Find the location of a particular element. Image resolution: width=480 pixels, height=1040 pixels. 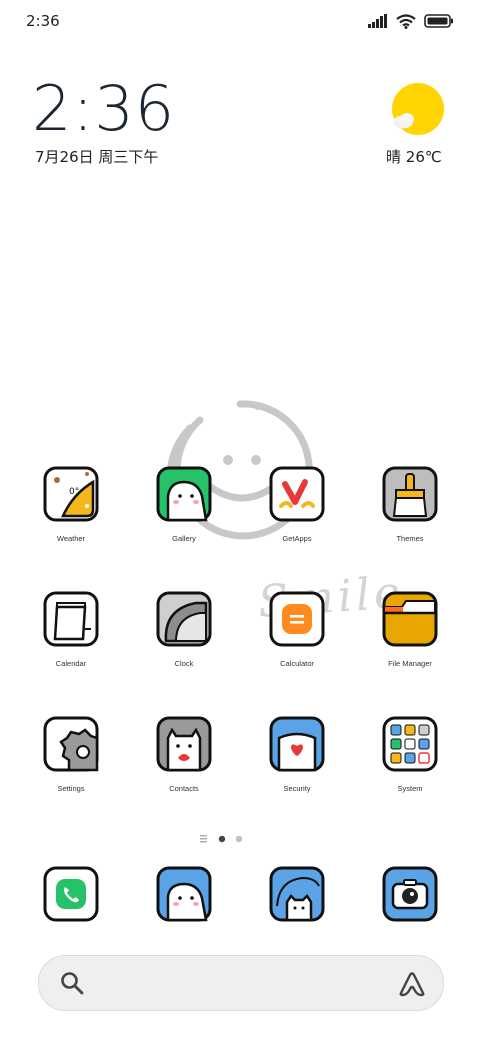

app-calendar: Calendar is located at coordinates (71, 629).